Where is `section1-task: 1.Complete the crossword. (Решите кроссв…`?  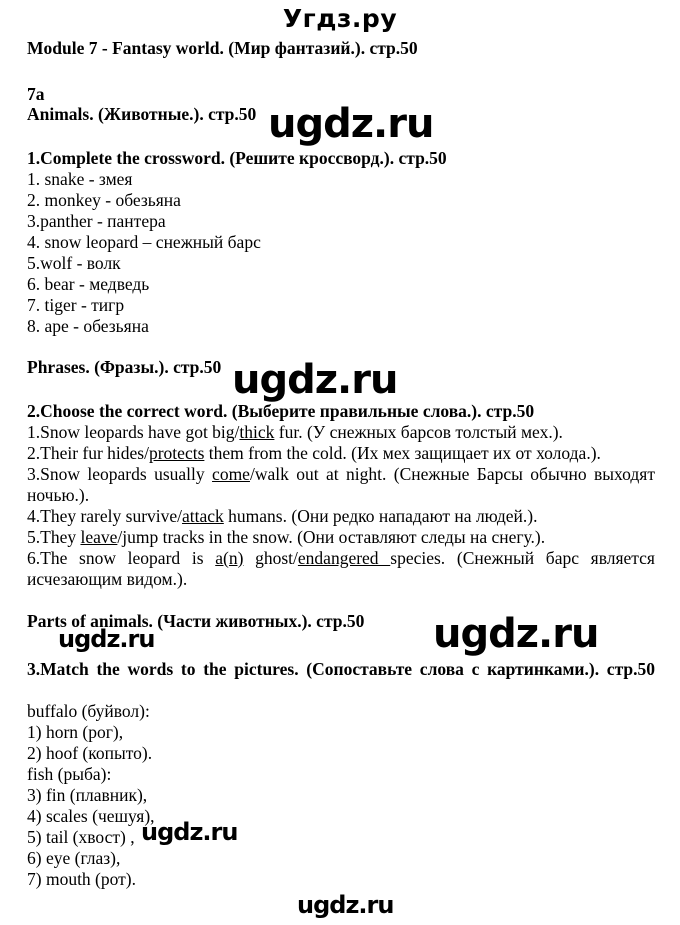
section1-task: 1.Complete the crossword. (Решите кроссв… is located at coordinates (237, 158).